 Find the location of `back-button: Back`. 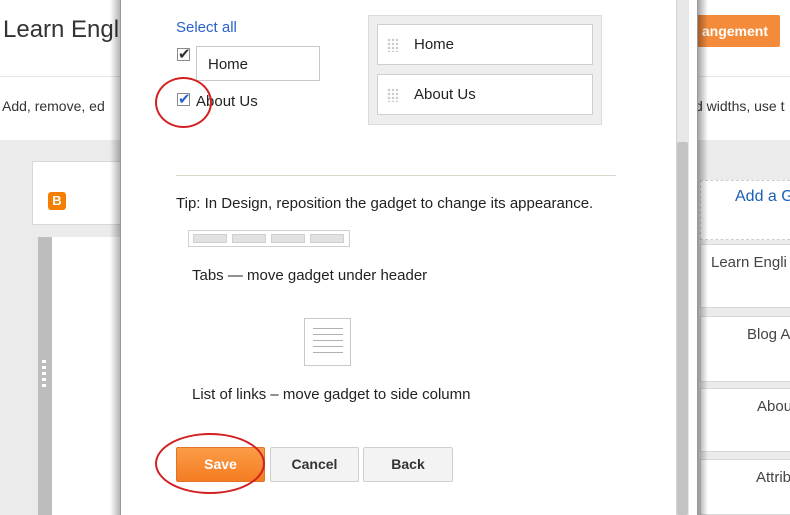

back-button: Back is located at coordinates (408, 464).